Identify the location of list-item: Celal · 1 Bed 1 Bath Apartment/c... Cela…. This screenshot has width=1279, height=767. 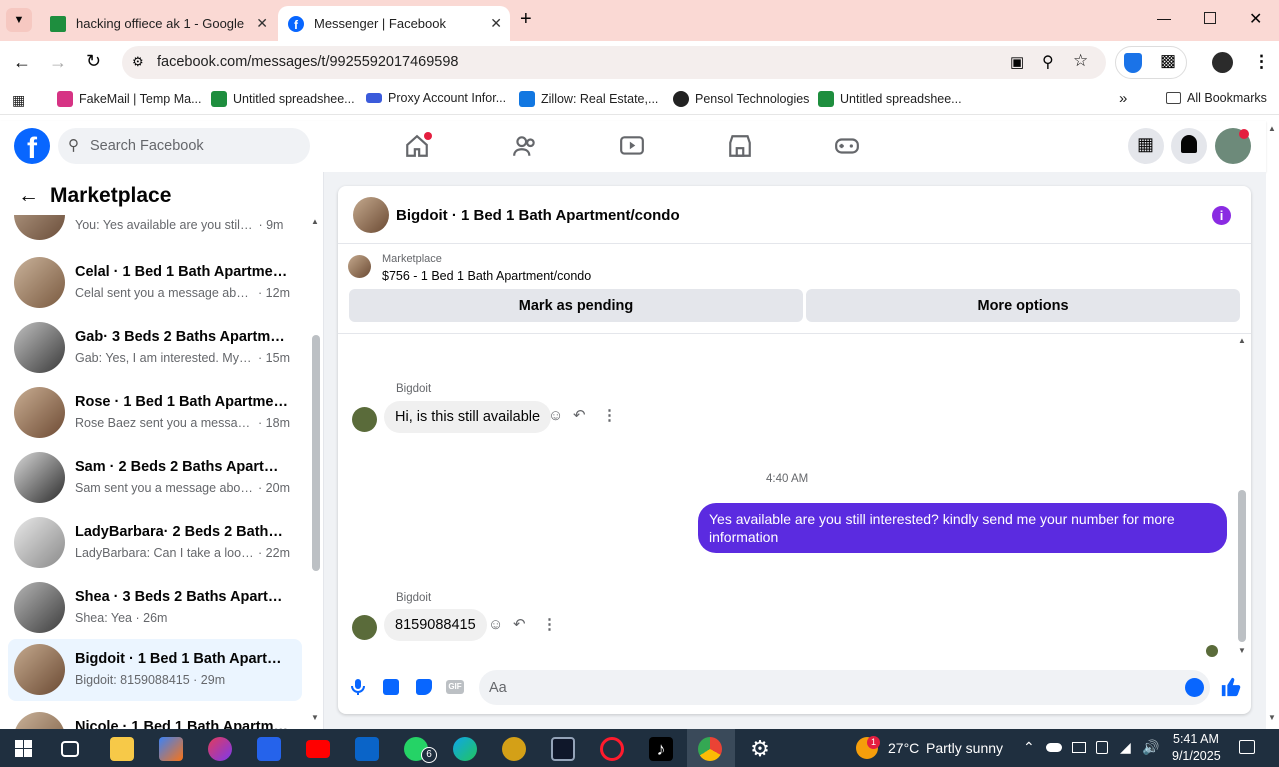
(155, 283).